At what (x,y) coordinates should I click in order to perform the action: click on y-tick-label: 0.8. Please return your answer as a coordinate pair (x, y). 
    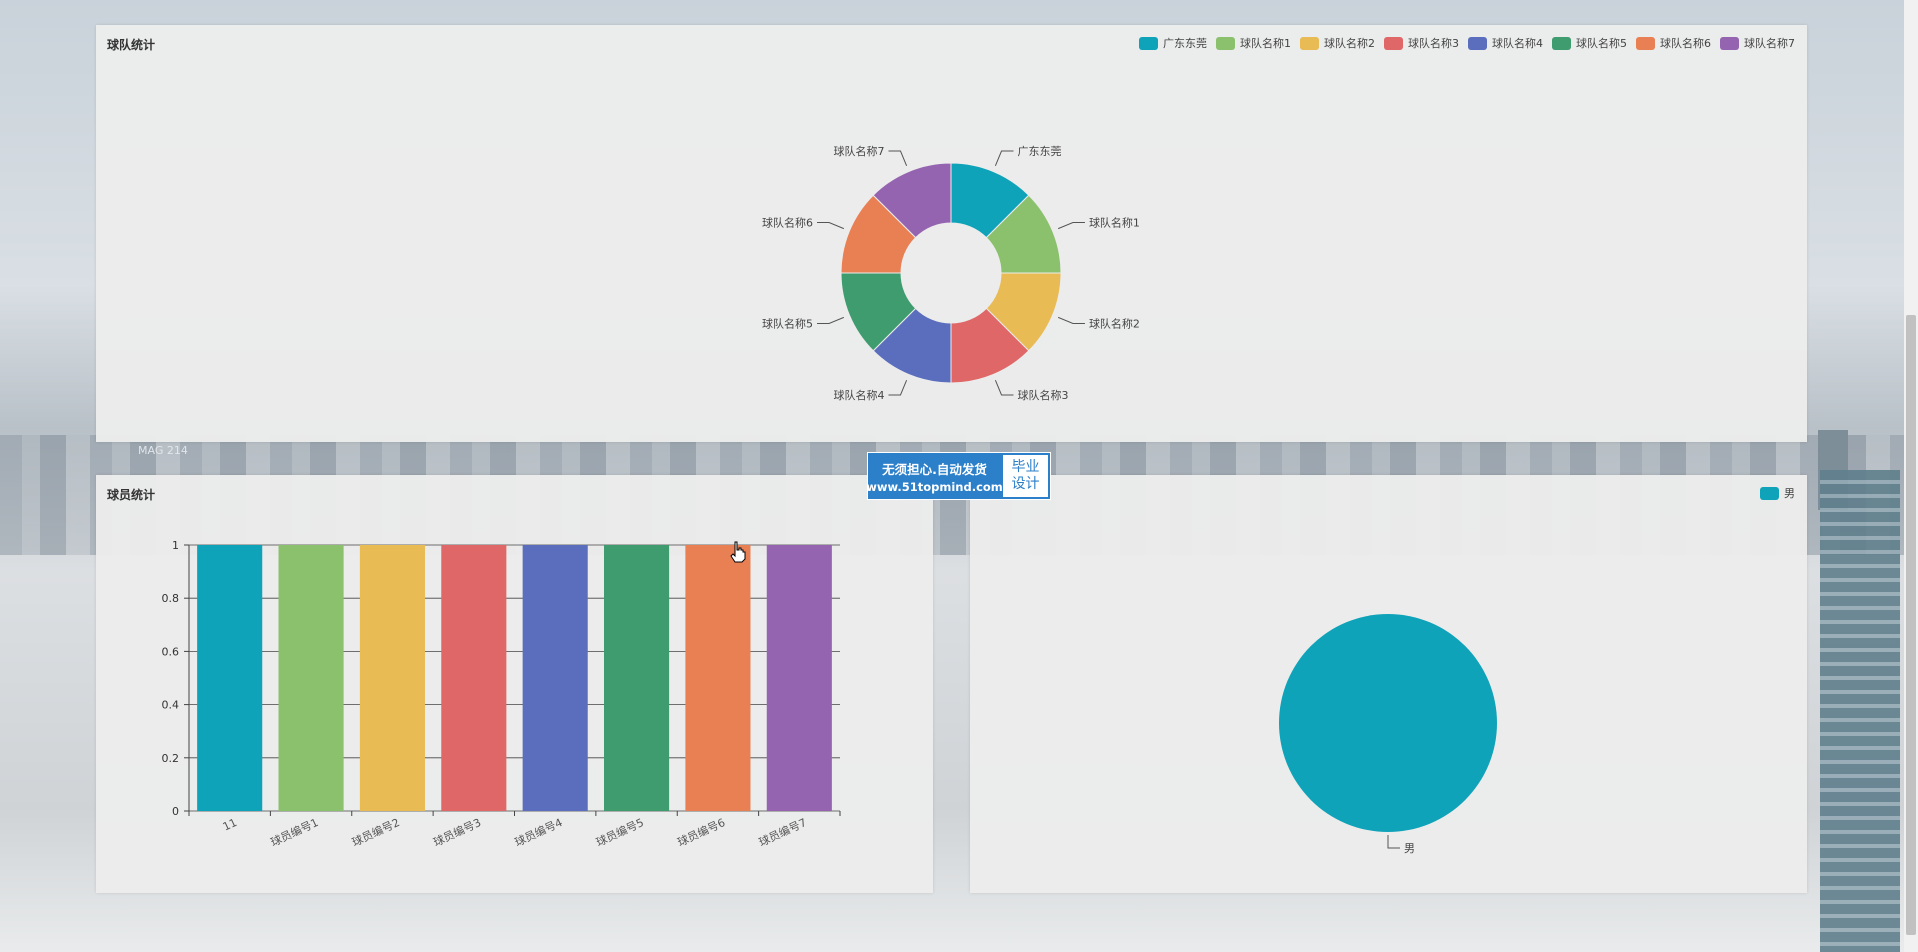
    Looking at the image, I should click on (171, 598).